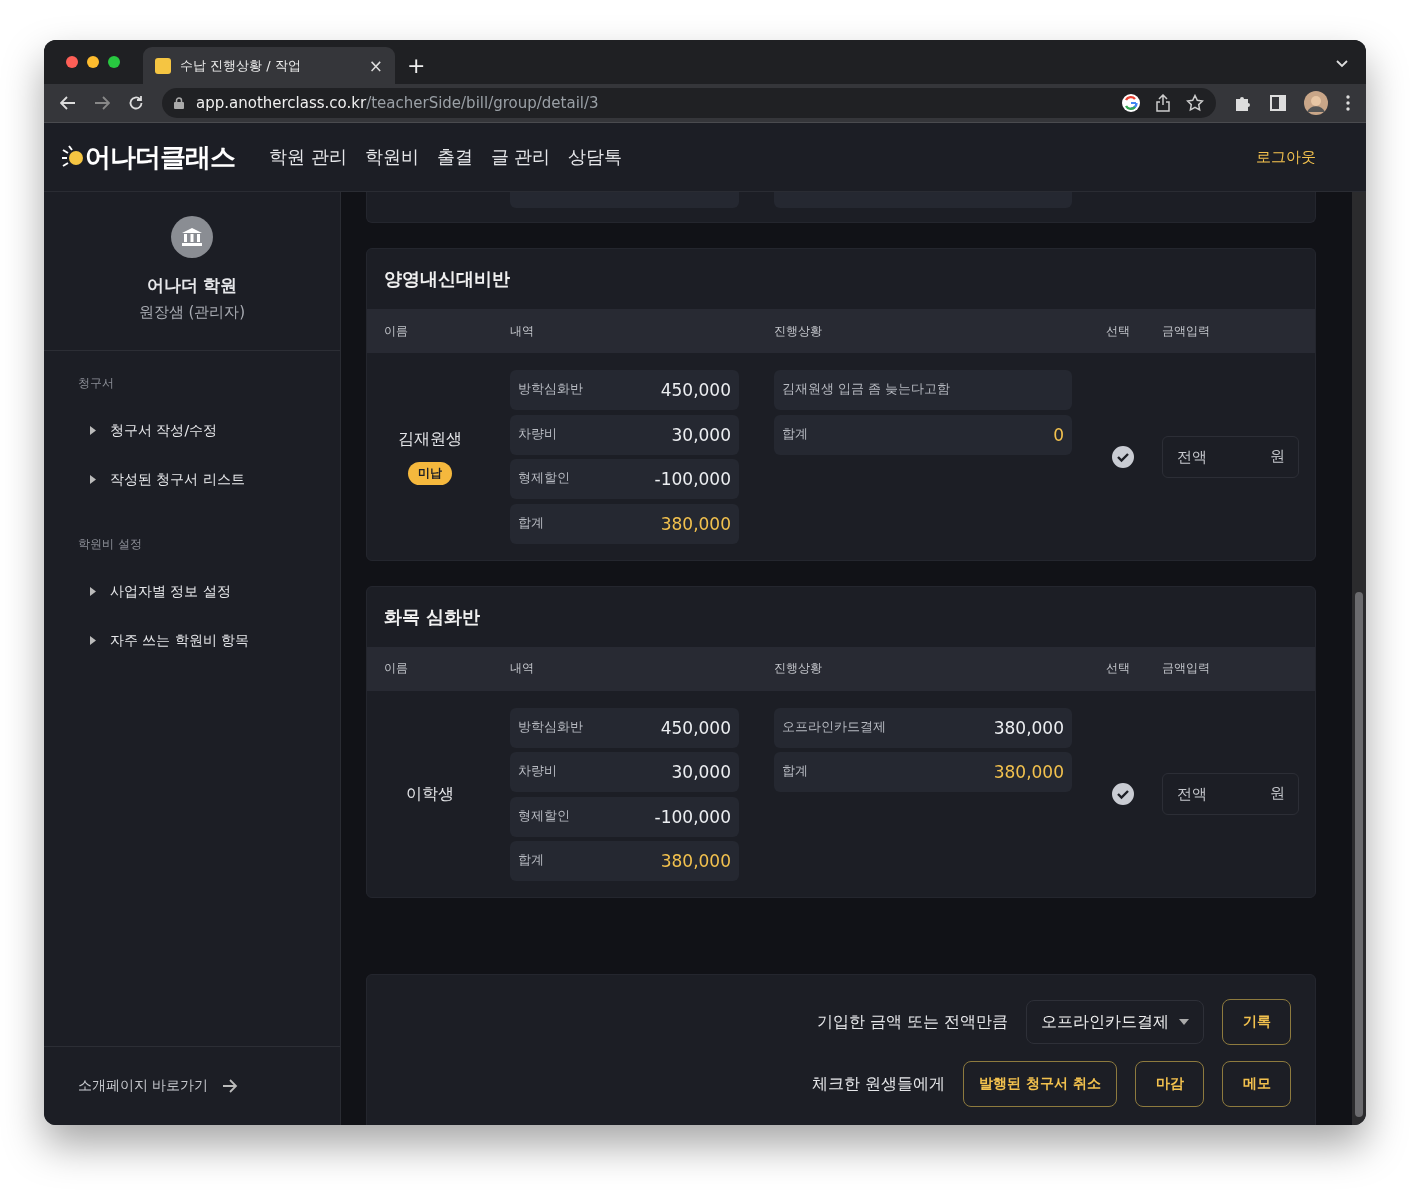 The width and height of the screenshot is (1410, 1190). Describe the element at coordinates (923, 727) in the screenshot. I see `progress-item: 오프라인카드결제 380,000` at that location.